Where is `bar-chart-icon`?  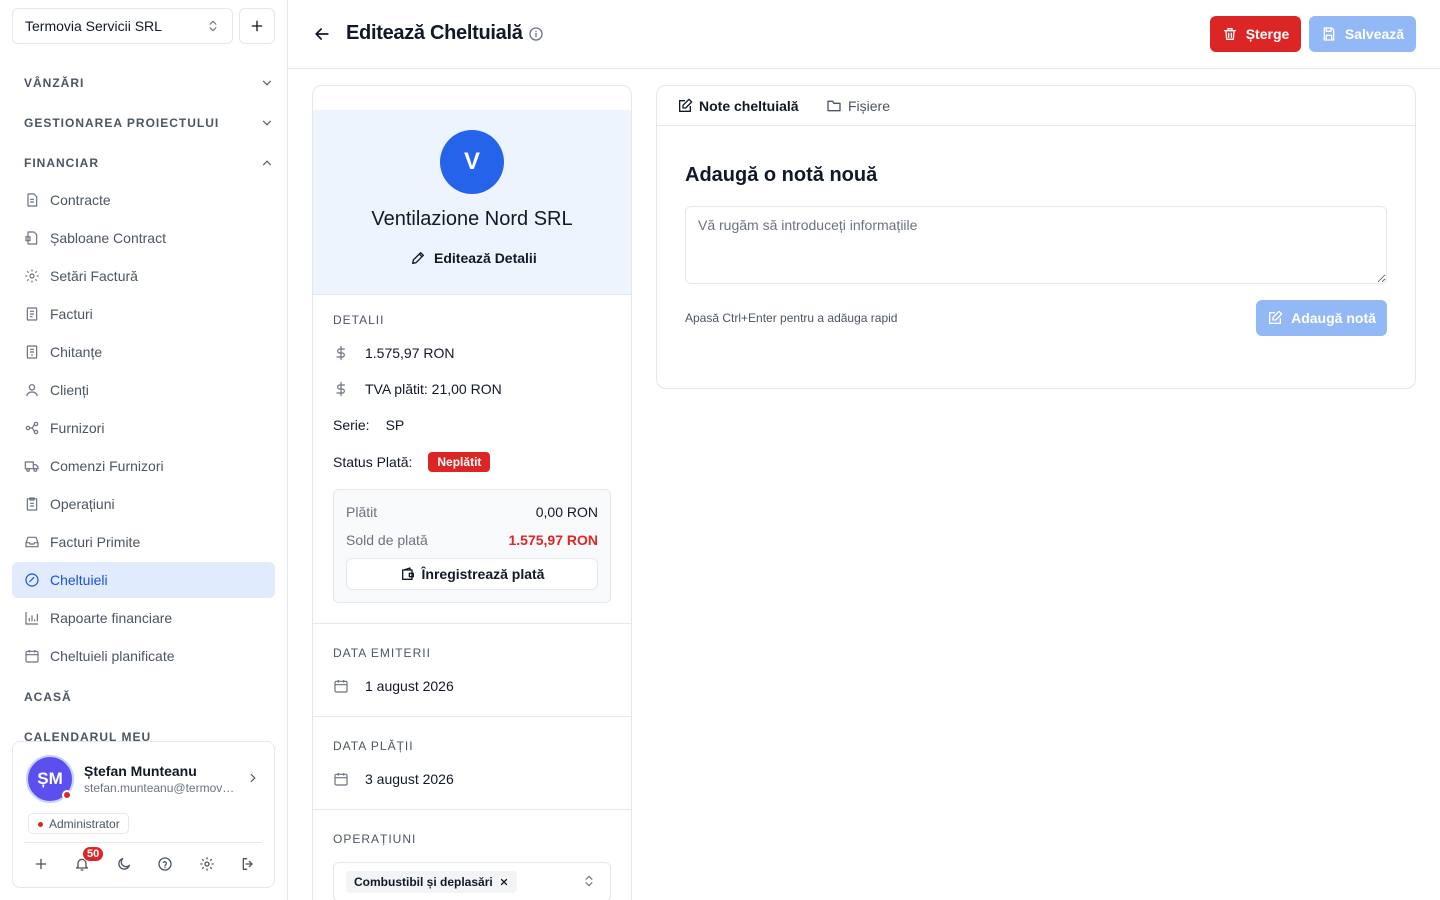 bar-chart-icon is located at coordinates (31, 618).